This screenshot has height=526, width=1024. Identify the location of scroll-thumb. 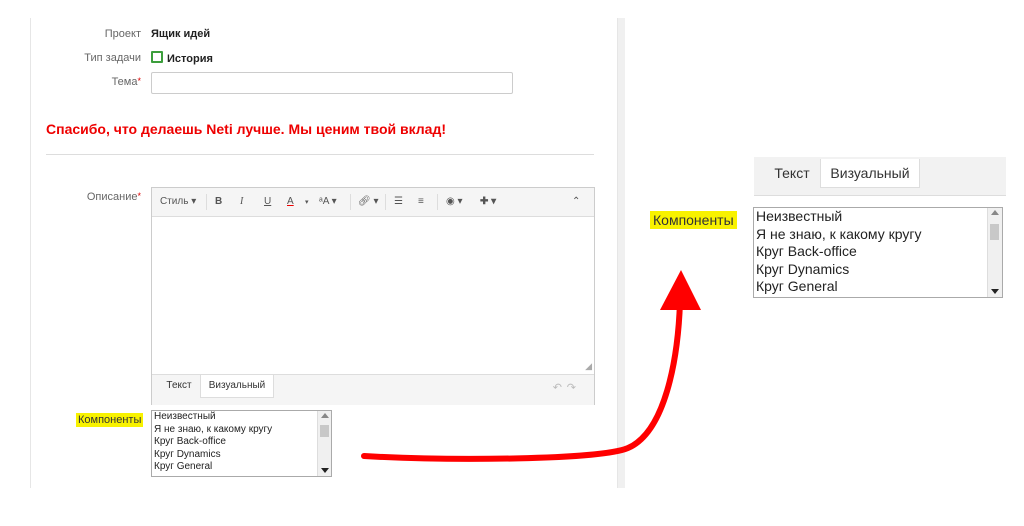
(994, 232).